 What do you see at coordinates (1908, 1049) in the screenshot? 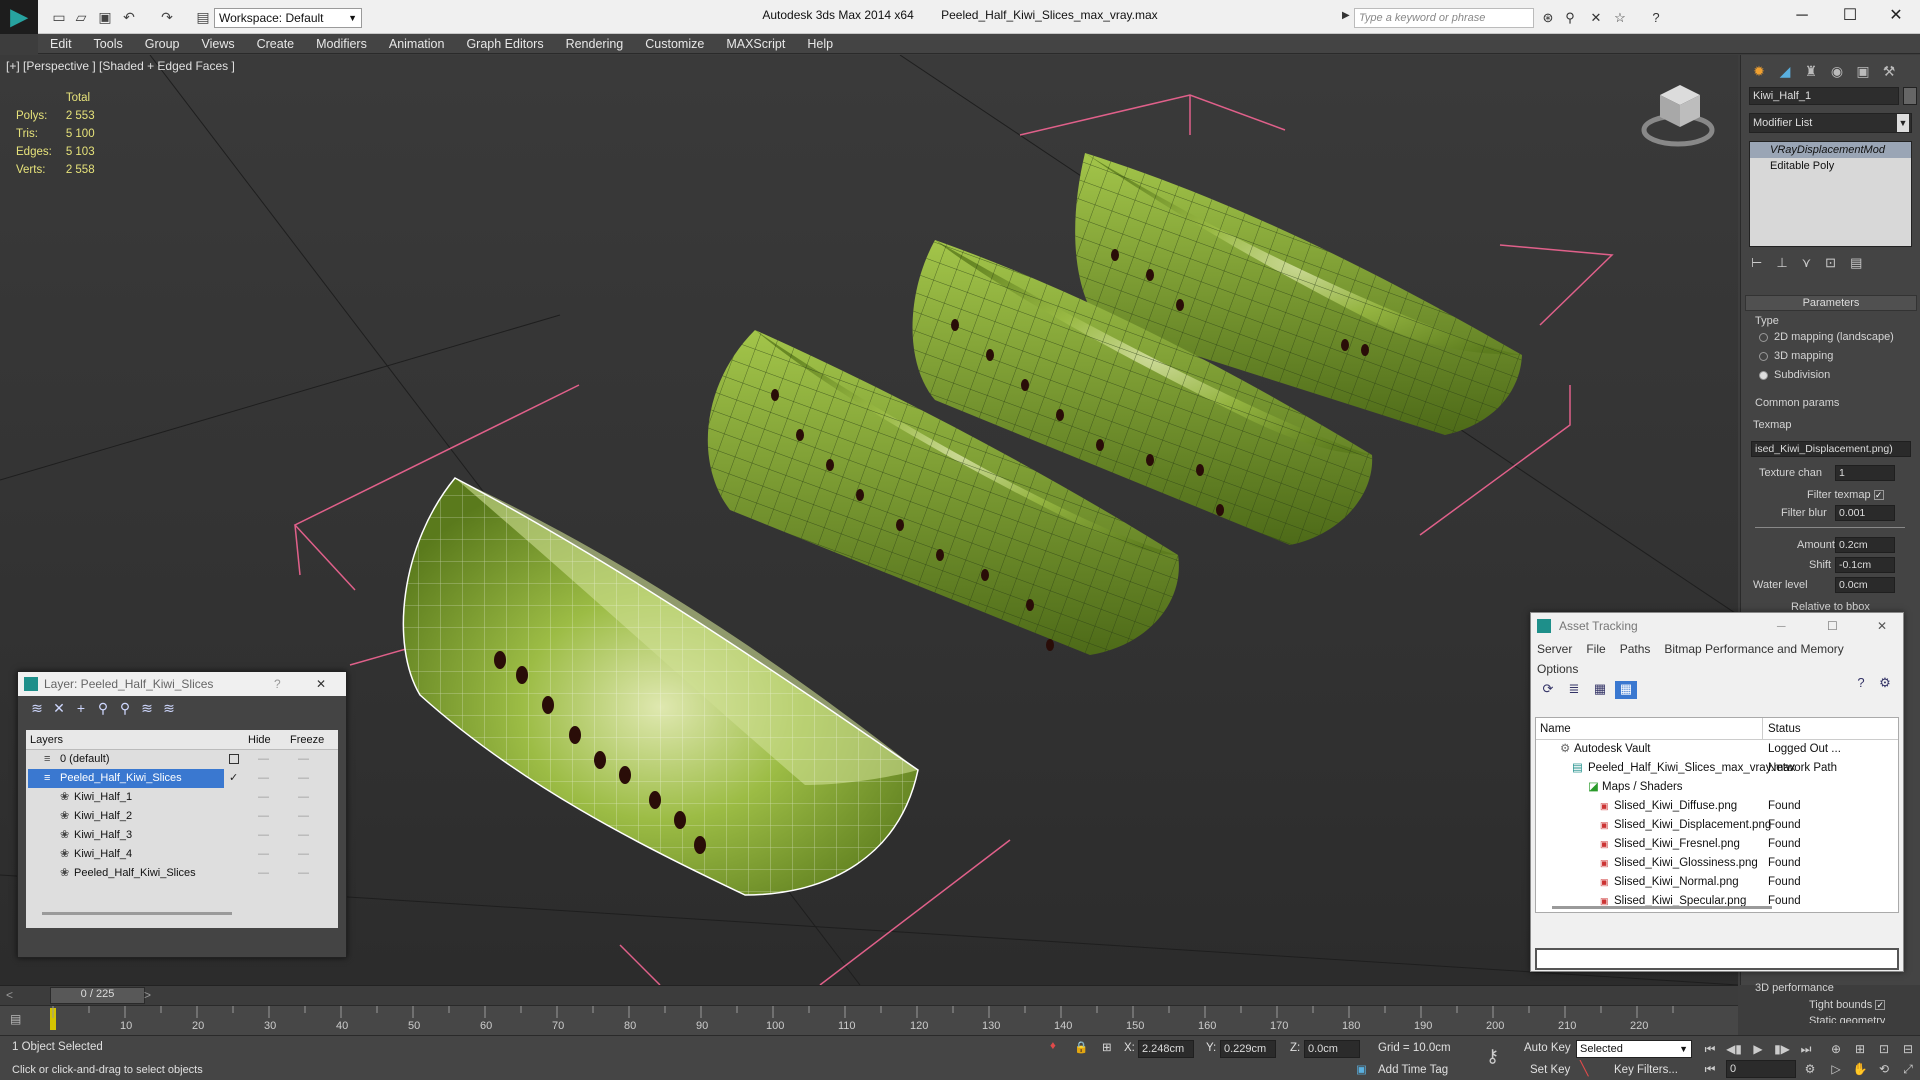
I see `zoom-extents-all-icon: ⊟` at bounding box center [1908, 1049].